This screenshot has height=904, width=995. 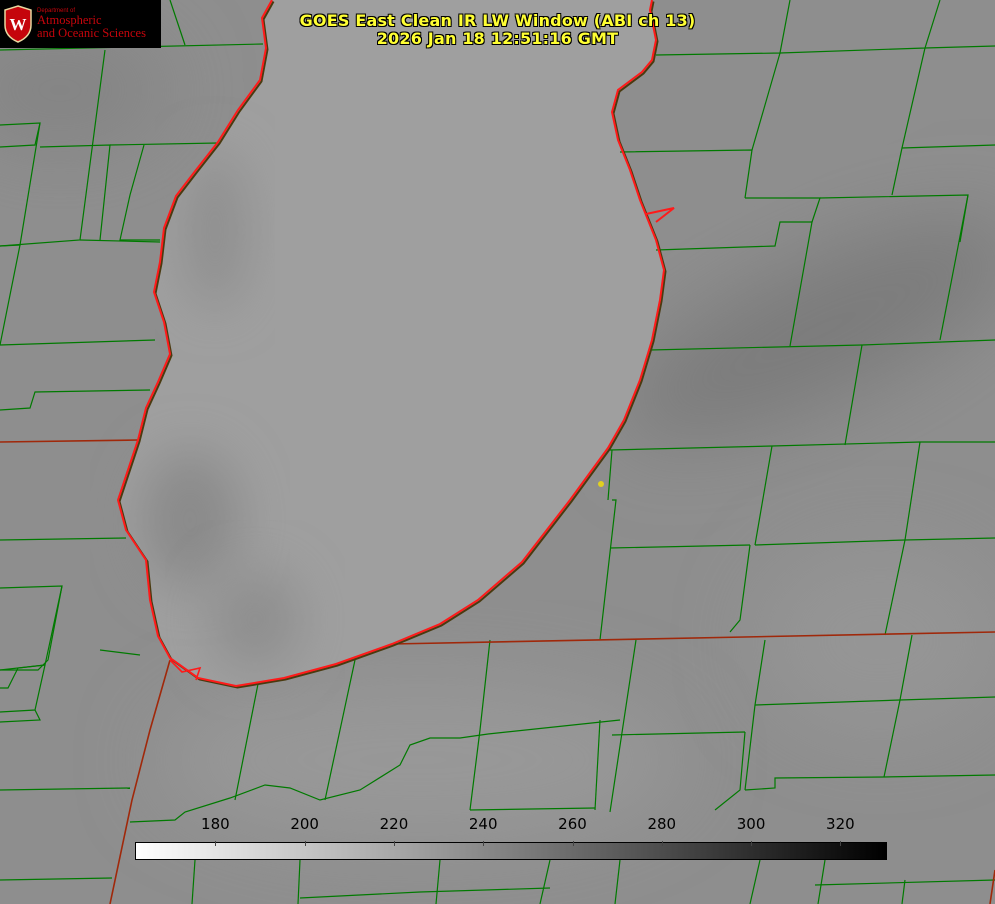 What do you see at coordinates (572, 824) in the screenshot?
I see `colorbar-tick-label: 260` at bounding box center [572, 824].